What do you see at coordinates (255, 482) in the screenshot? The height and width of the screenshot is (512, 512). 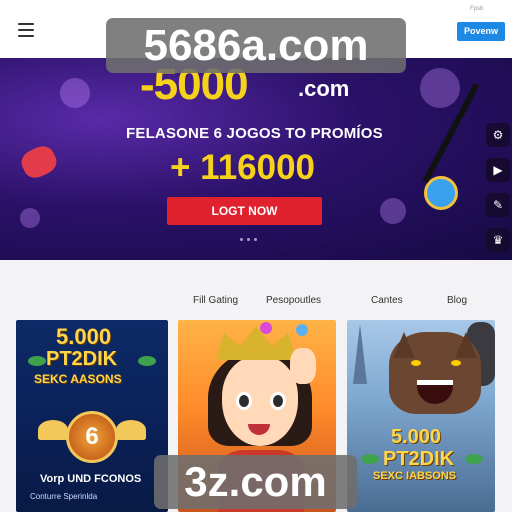 I see `watermark-bottom: 3z.com` at bounding box center [255, 482].